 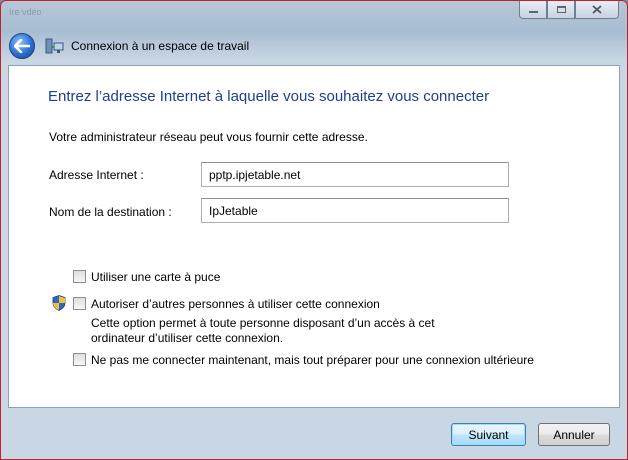 What do you see at coordinates (55, 46) in the screenshot?
I see `network-connection-icon` at bounding box center [55, 46].